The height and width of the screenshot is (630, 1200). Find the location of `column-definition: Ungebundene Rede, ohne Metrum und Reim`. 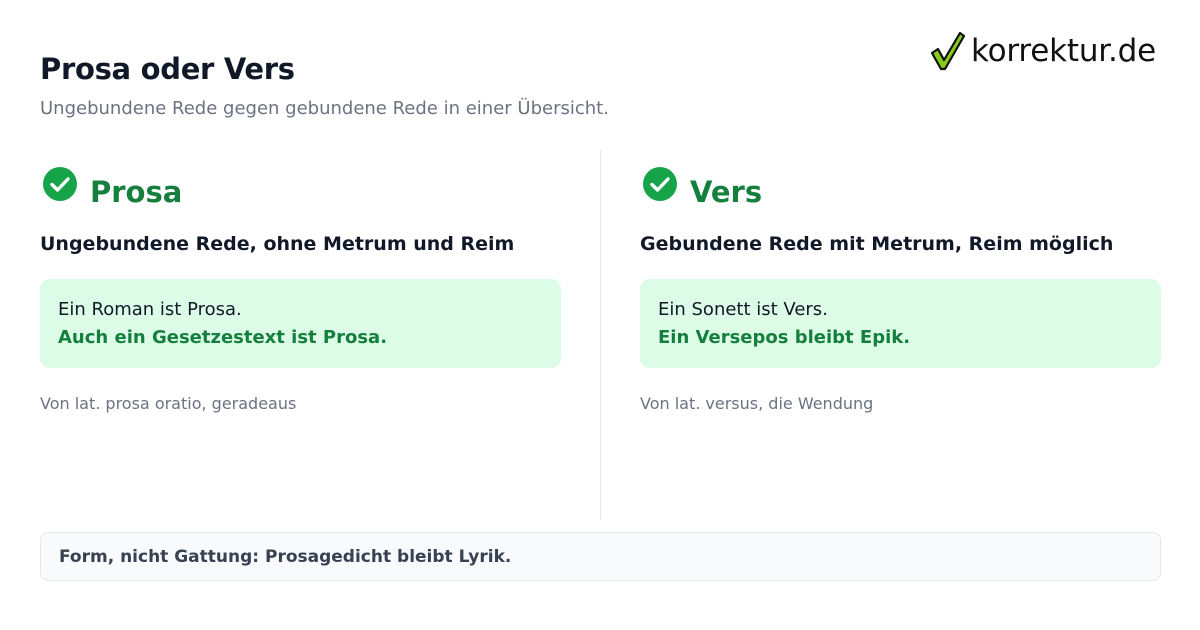

column-definition: Ungebundene Rede, ohne Metrum und Reim is located at coordinates (277, 244).